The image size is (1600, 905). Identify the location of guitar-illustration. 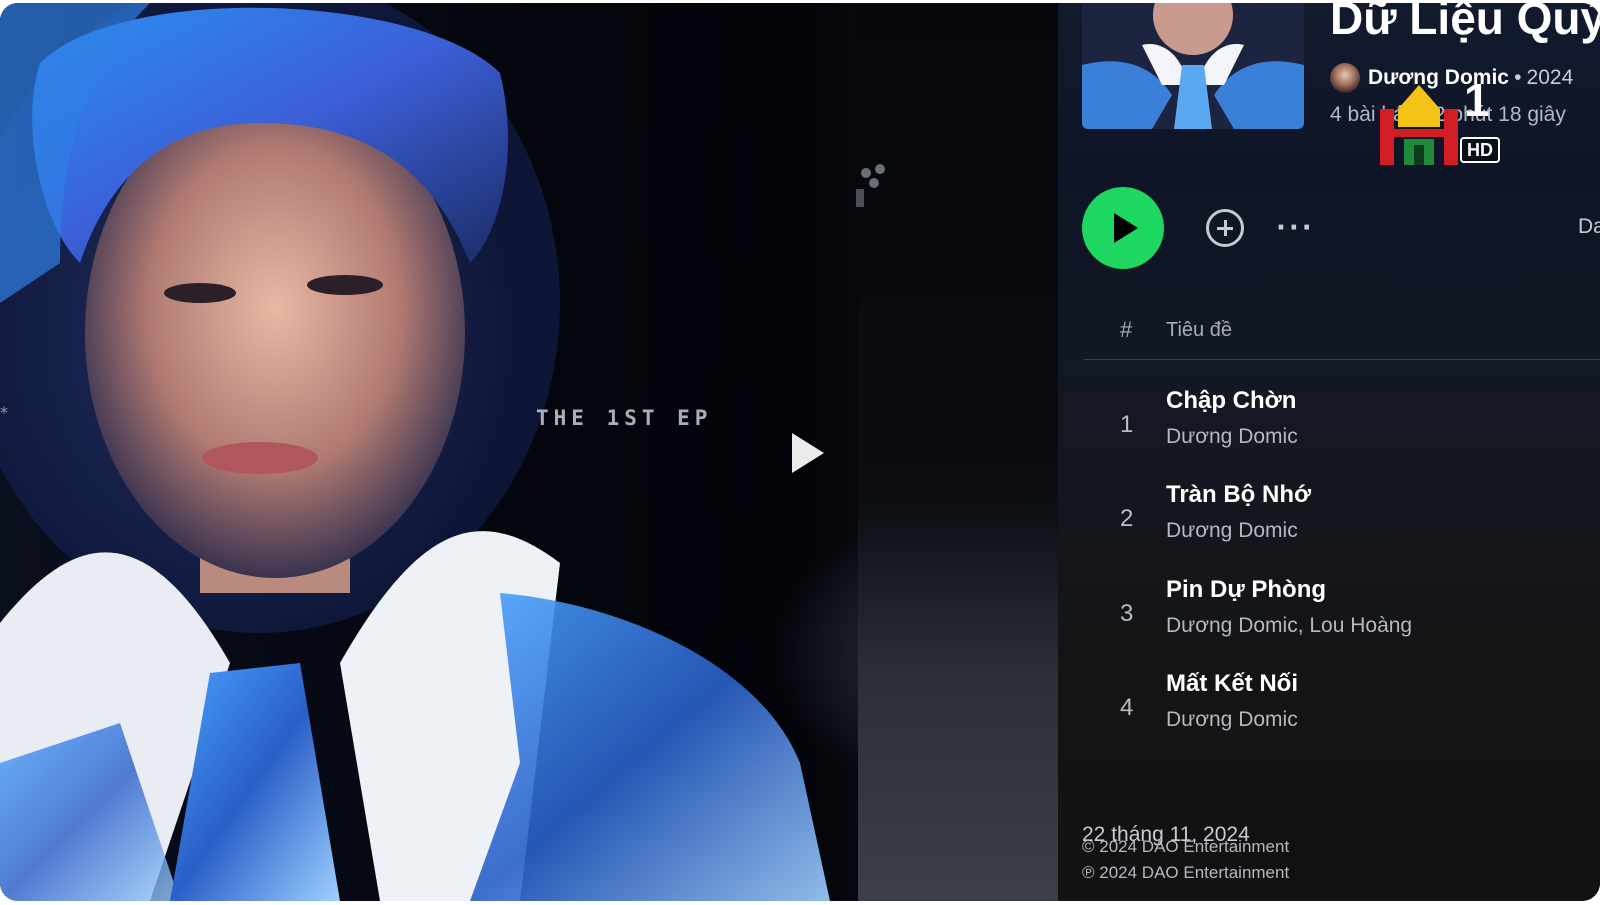
(870, 185).